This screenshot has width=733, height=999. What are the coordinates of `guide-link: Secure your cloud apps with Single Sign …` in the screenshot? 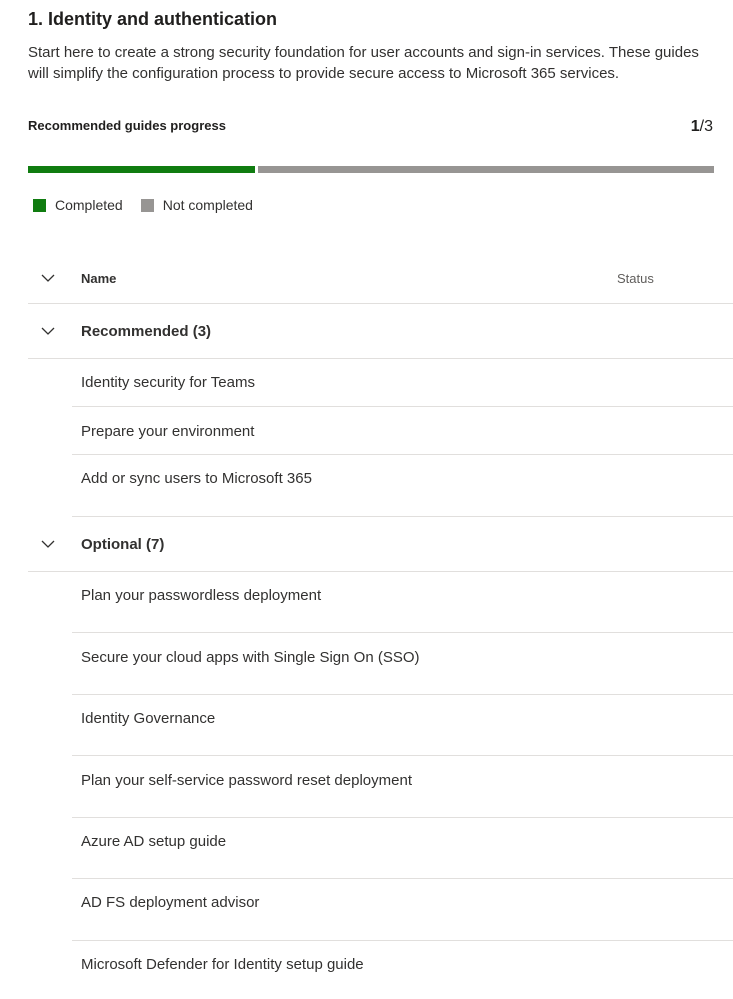 It's located at (250, 657).